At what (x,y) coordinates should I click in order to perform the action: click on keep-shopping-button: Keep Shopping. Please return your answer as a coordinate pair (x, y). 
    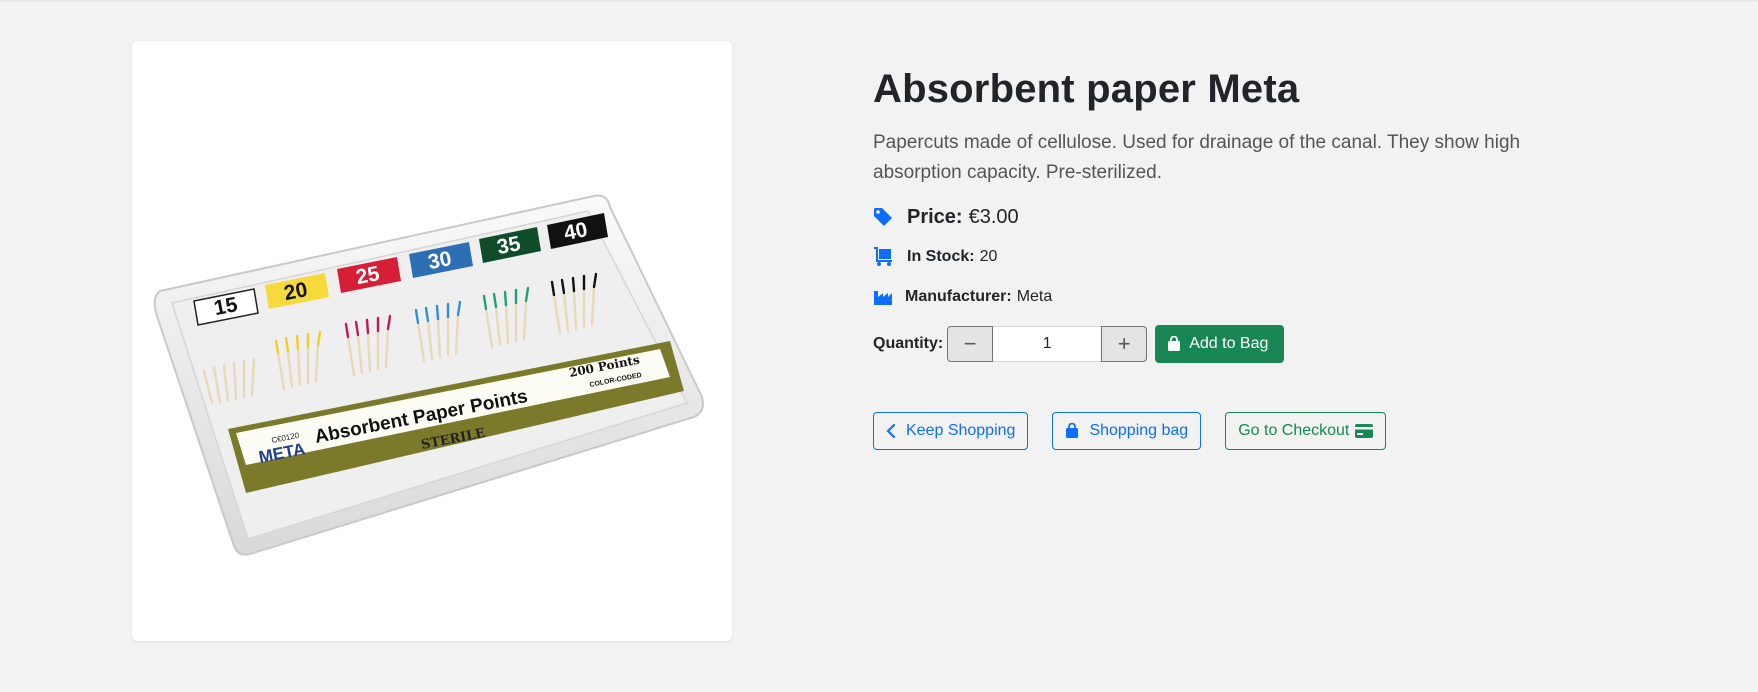
    Looking at the image, I should click on (951, 431).